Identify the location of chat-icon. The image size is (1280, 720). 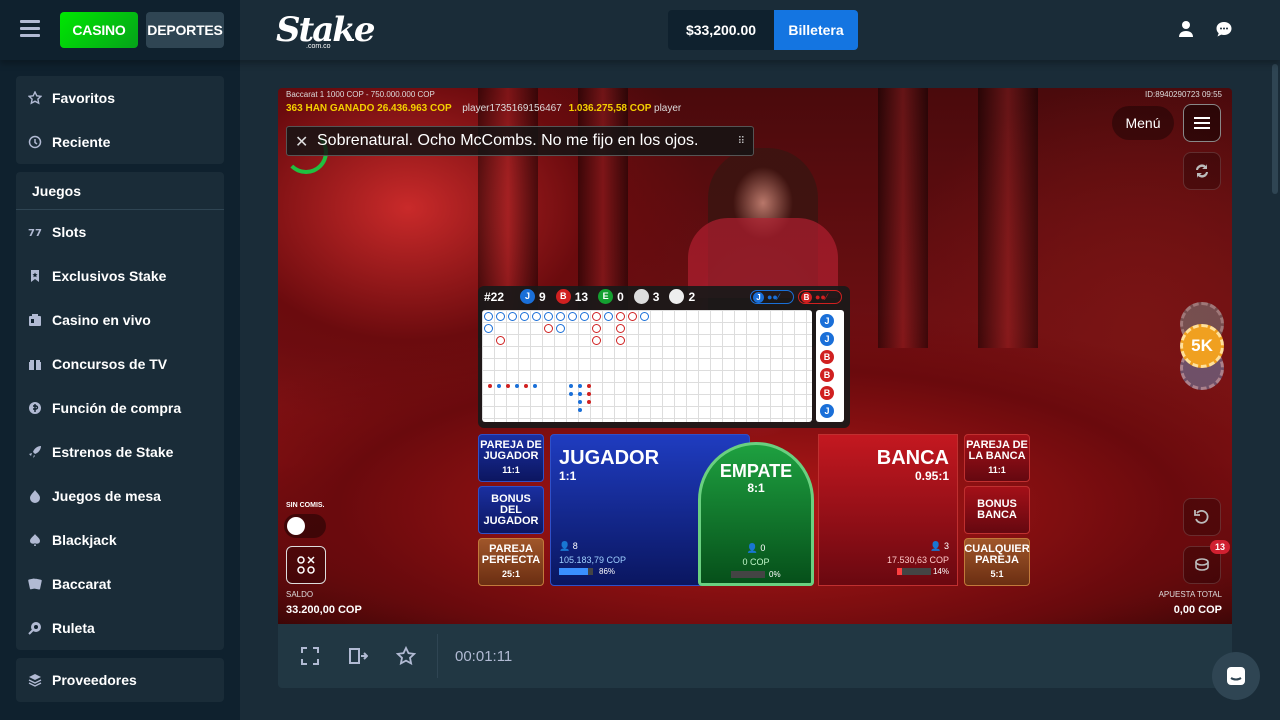
(1225, 30).